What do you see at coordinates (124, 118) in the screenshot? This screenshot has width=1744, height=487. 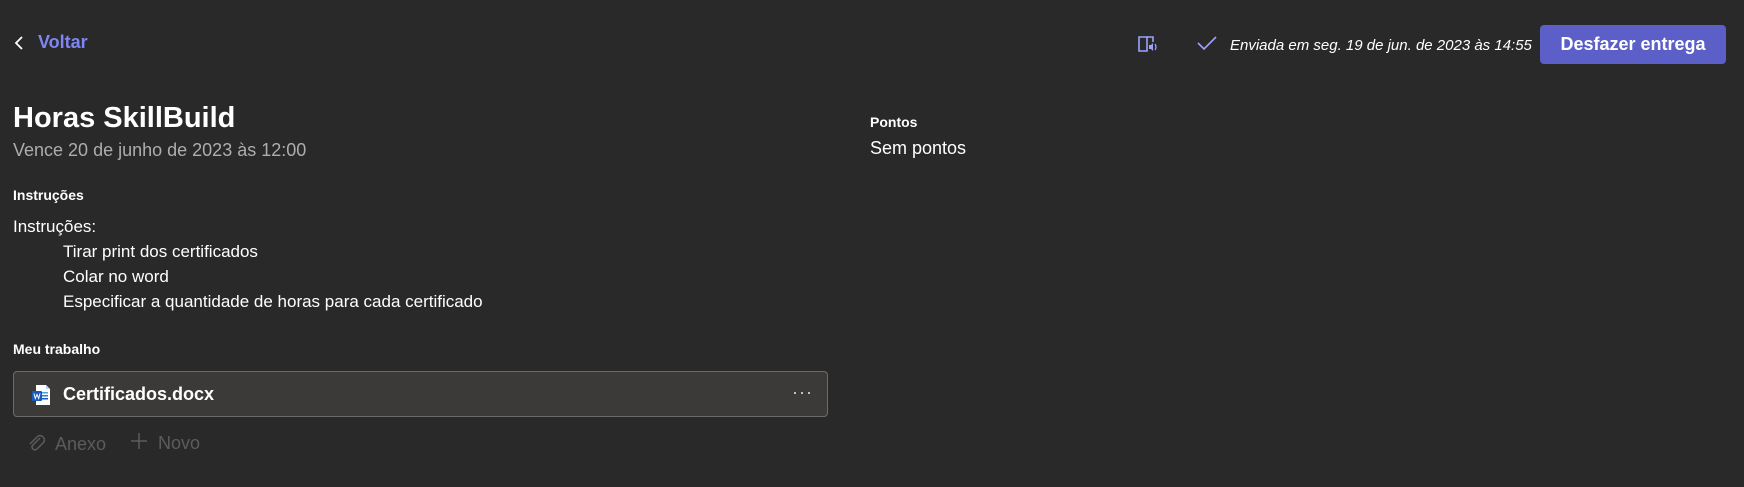 I see `page-title: Horas SkillBuild` at bounding box center [124, 118].